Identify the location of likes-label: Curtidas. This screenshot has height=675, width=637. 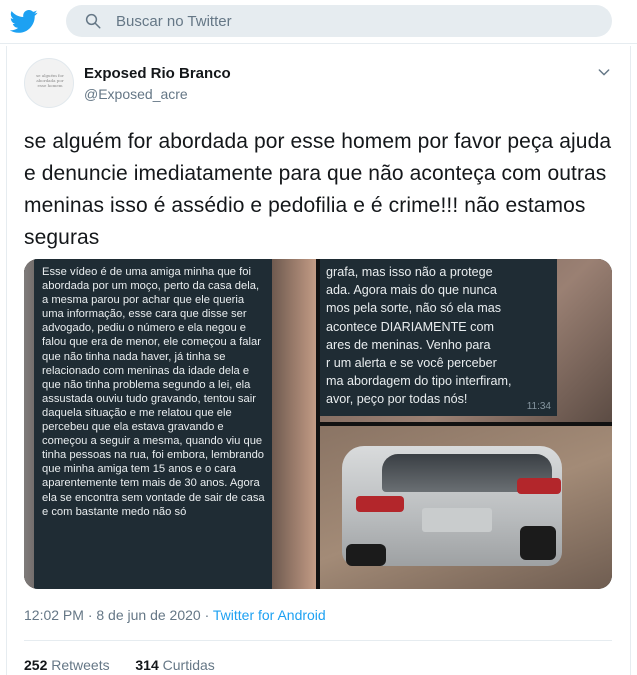
(189, 665).